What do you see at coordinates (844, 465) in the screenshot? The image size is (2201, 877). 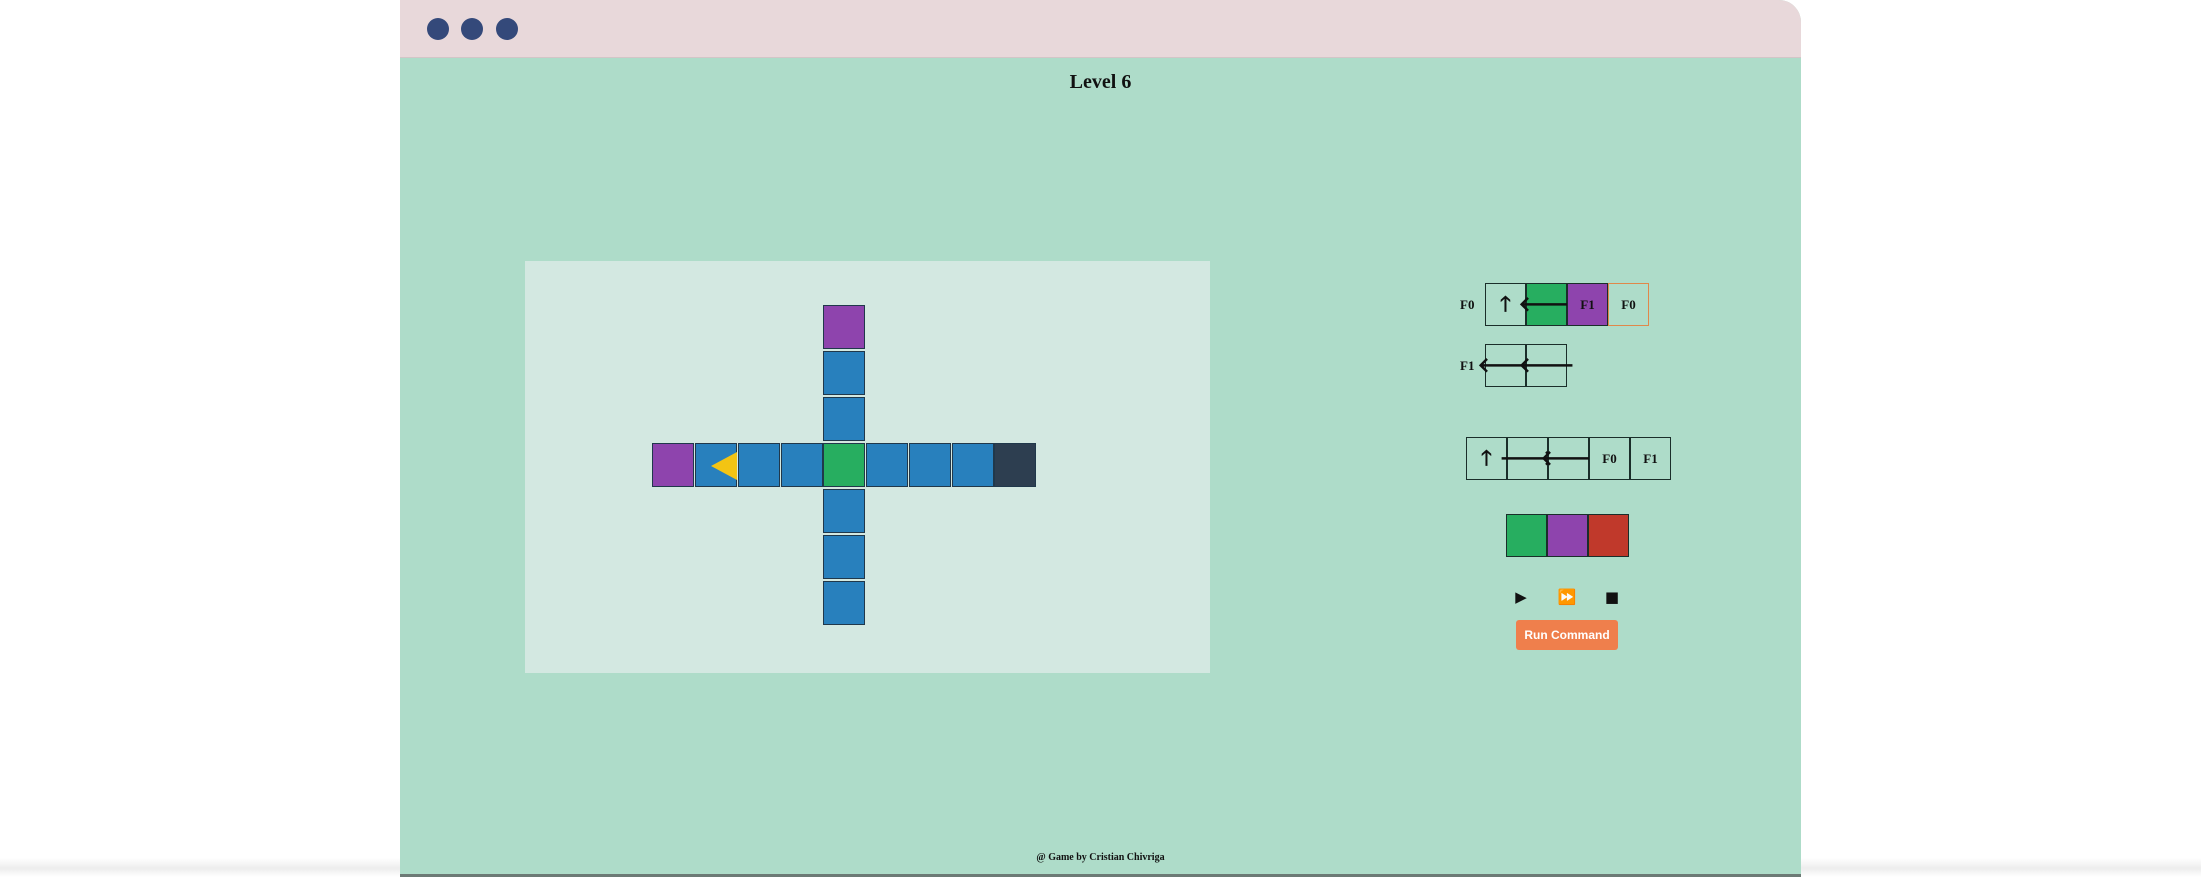 I see `board-cell-green` at bounding box center [844, 465].